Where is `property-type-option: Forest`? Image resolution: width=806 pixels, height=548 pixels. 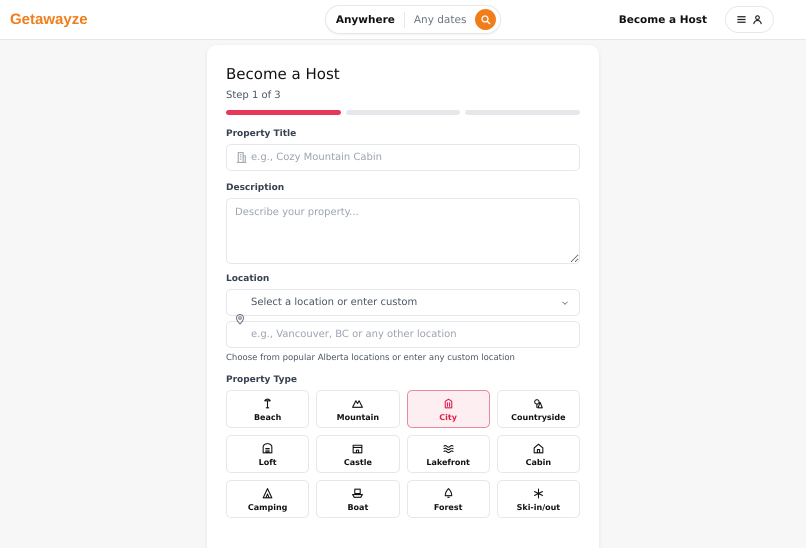
property-type-option: Forest is located at coordinates (448, 499).